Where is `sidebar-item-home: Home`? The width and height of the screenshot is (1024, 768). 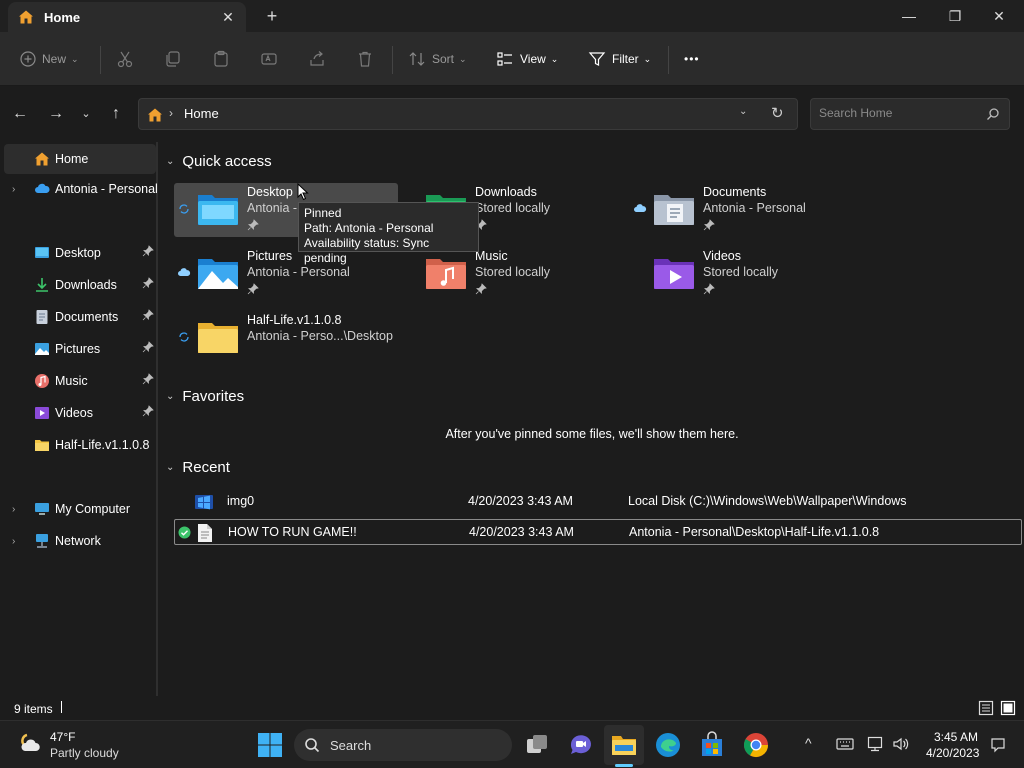 sidebar-item-home: Home is located at coordinates (80, 159).